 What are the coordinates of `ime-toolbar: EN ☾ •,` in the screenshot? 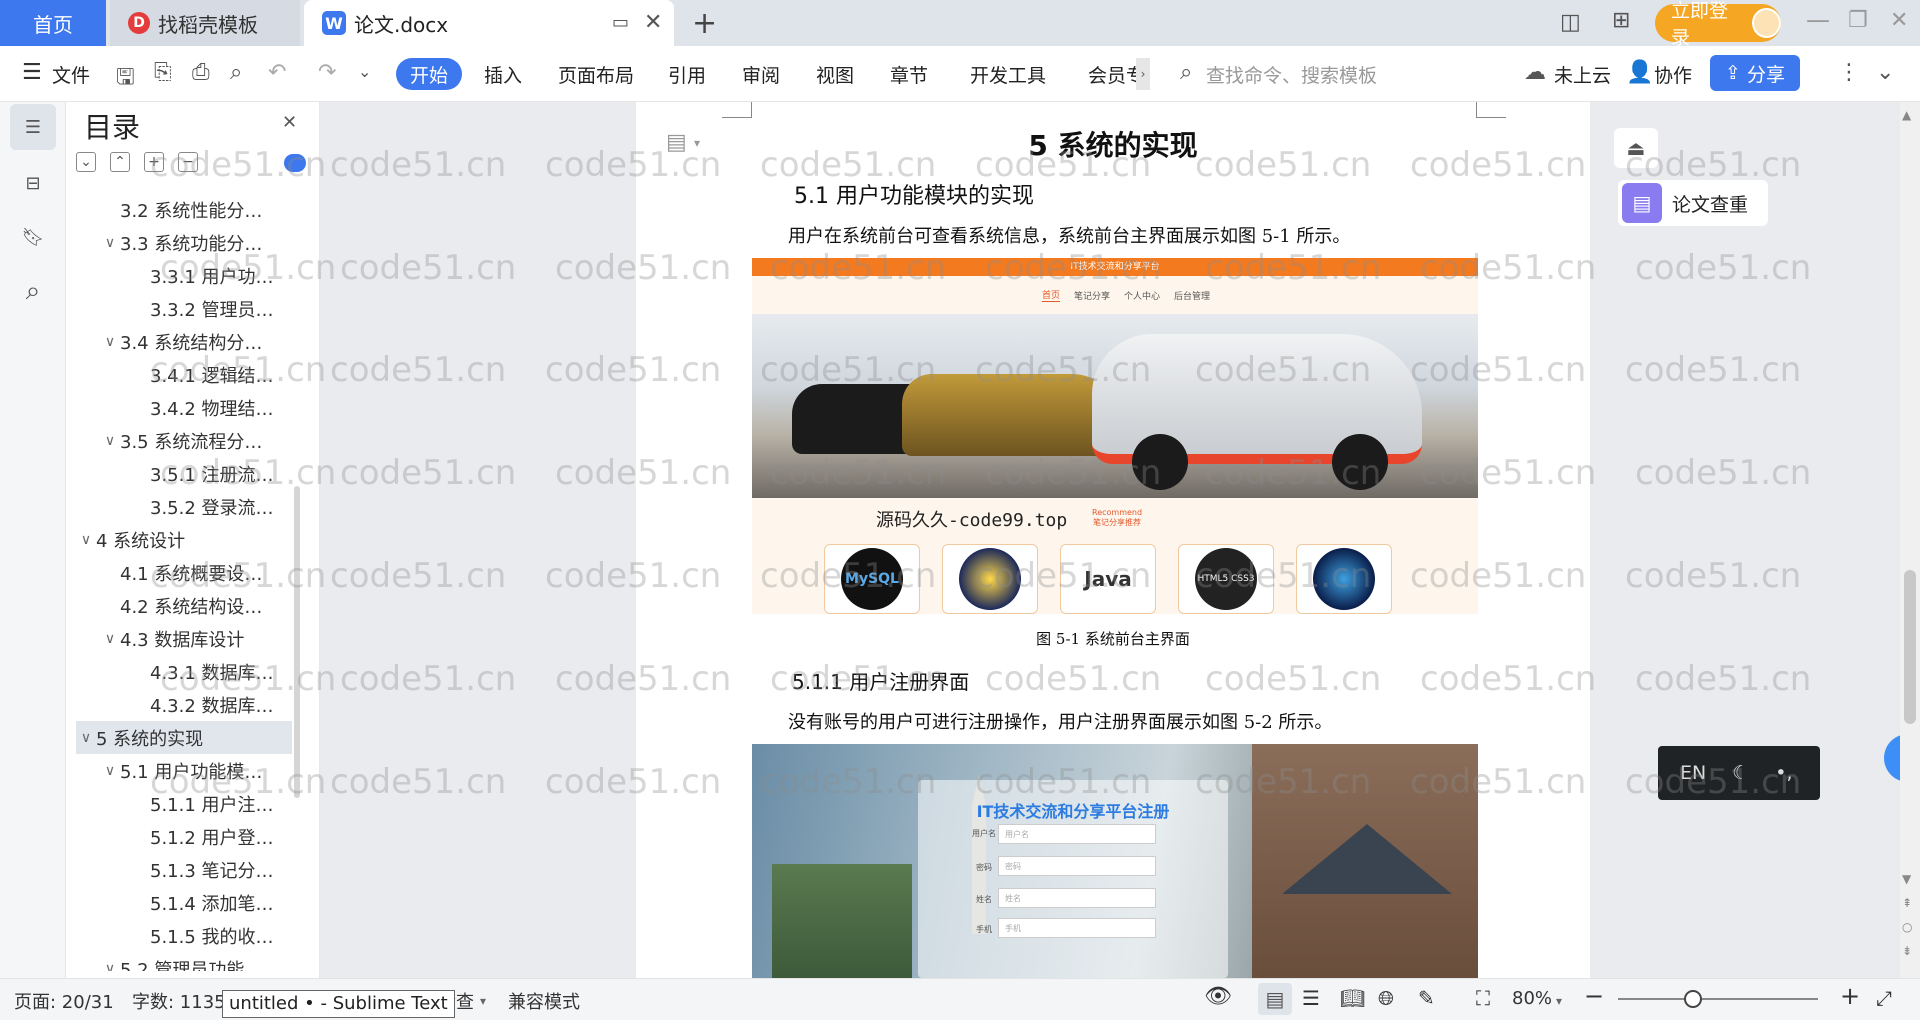 It's located at (1739, 773).